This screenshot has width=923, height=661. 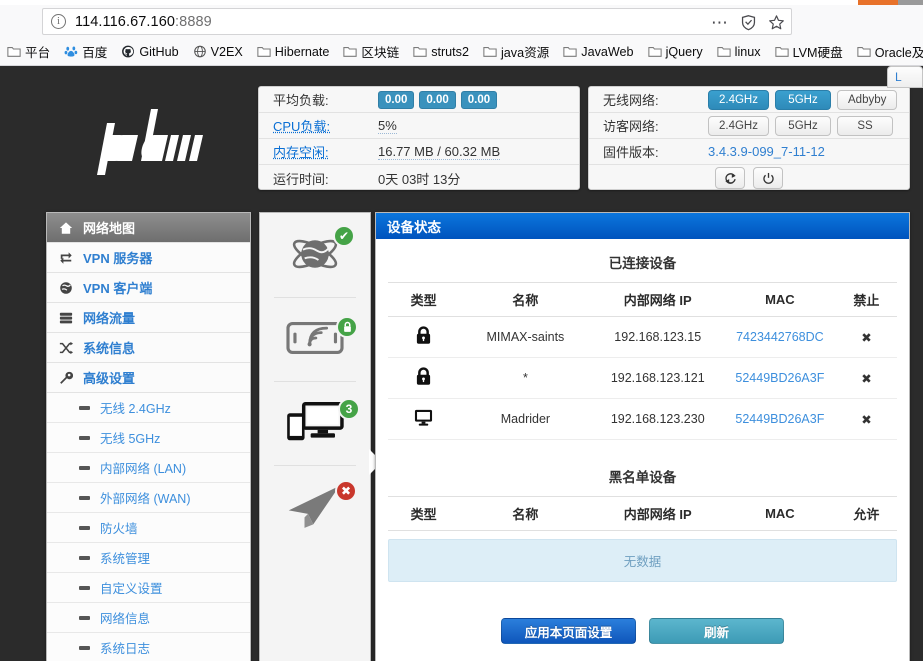 What do you see at coordinates (109, 318) in the screenshot?
I see `sidebar-item-label: 网络流量` at bounding box center [109, 318].